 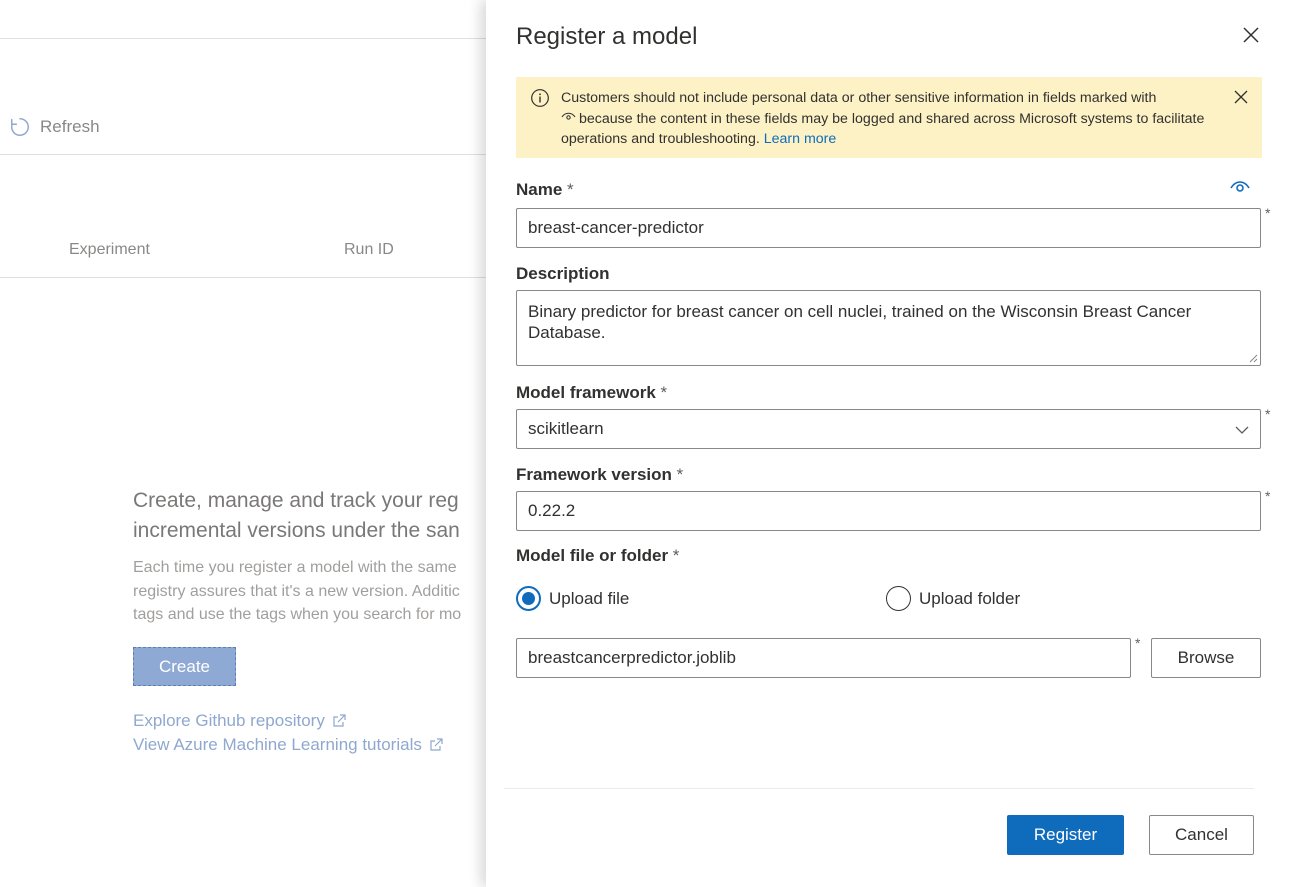 What do you see at coordinates (229, 720) in the screenshot?
I see `github-link-label: Explore Github repository` at bounding box center [229, 720].